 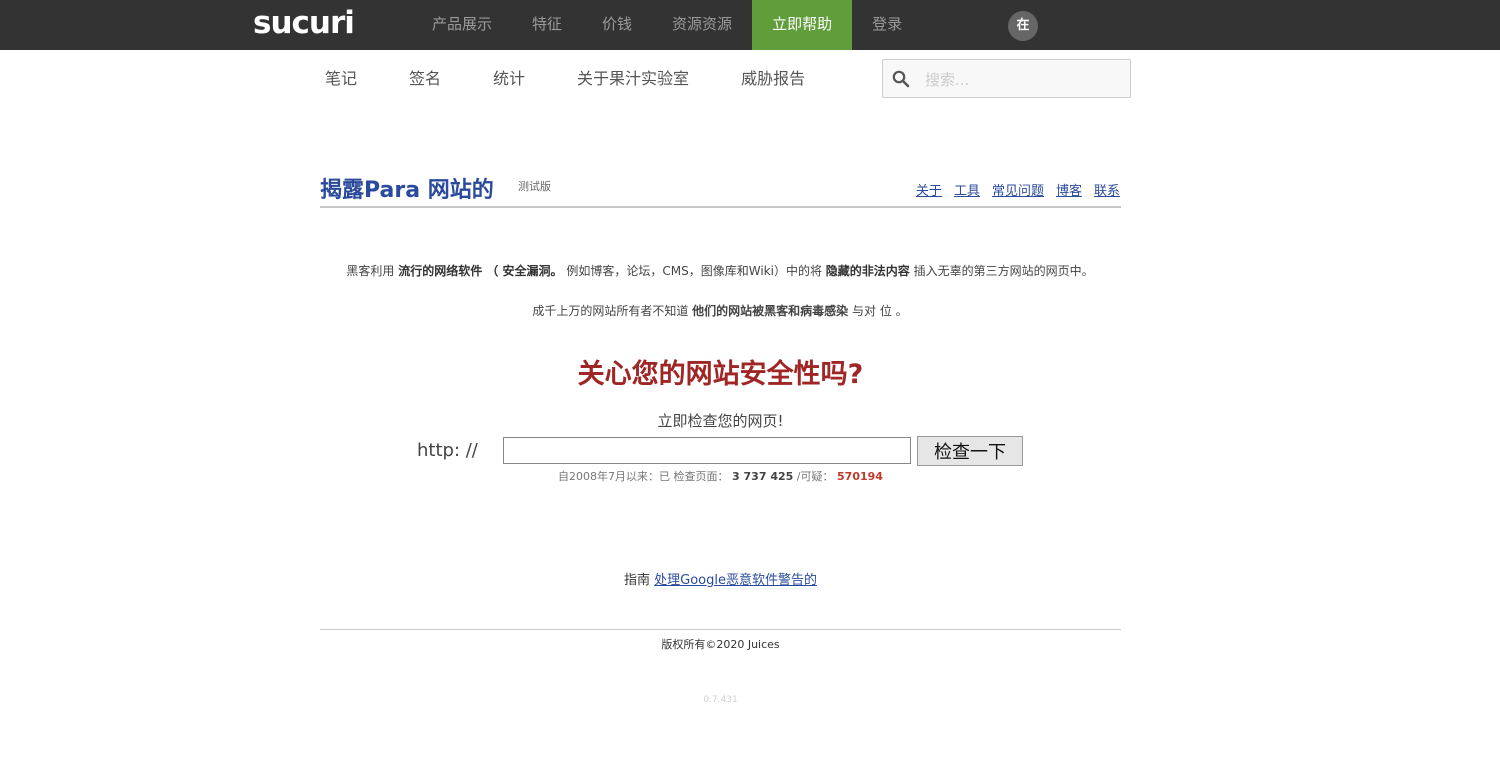 I want to click on header-links: 关于 工具 常见问题 博客 联系, so click(x=1018, y=189).